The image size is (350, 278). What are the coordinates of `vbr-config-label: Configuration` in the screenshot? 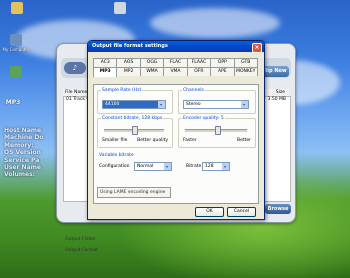 It's located at (114, 166).